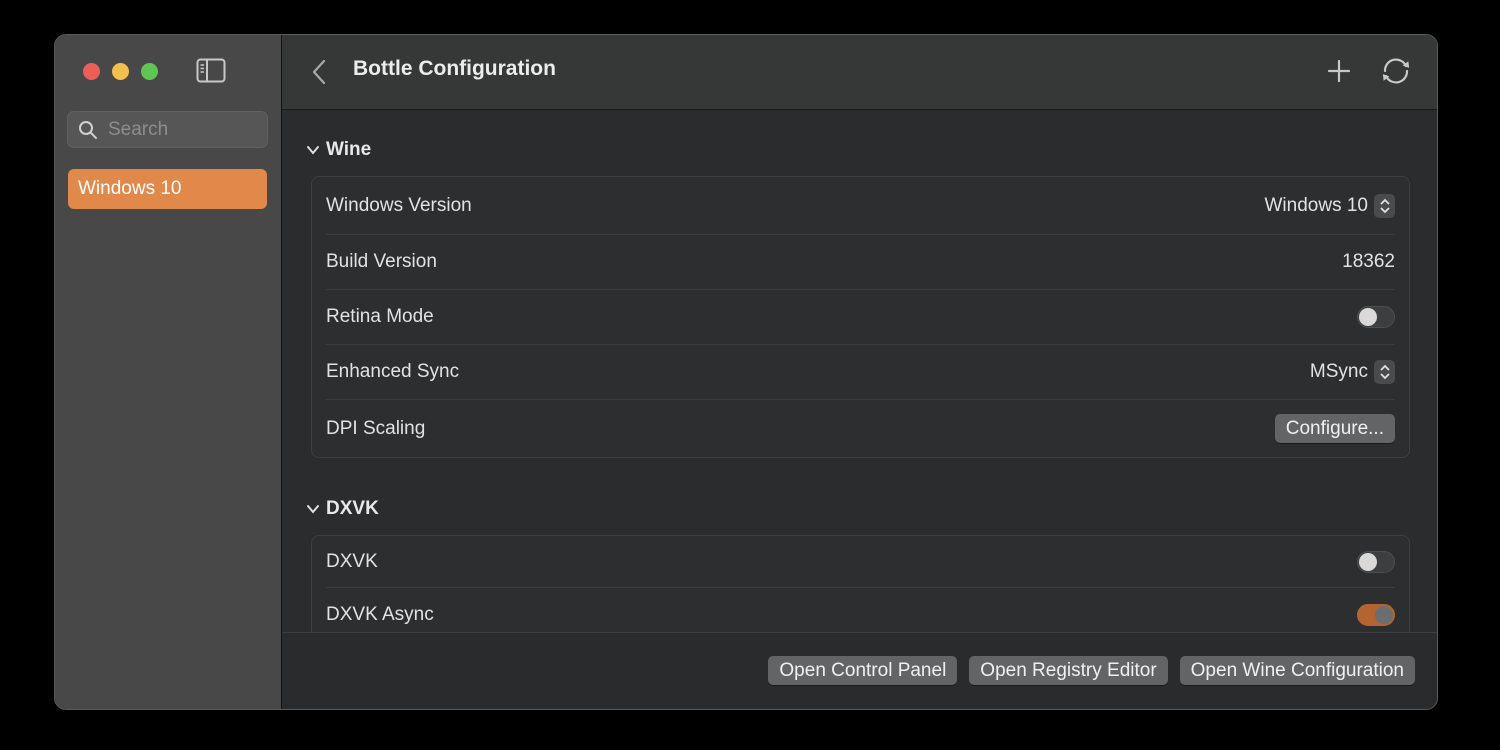 Image resolution: width=1500 pixels, height=750 pixels. I want to click on open-control-panel-button: Open Control Panel, so click(863, 670).